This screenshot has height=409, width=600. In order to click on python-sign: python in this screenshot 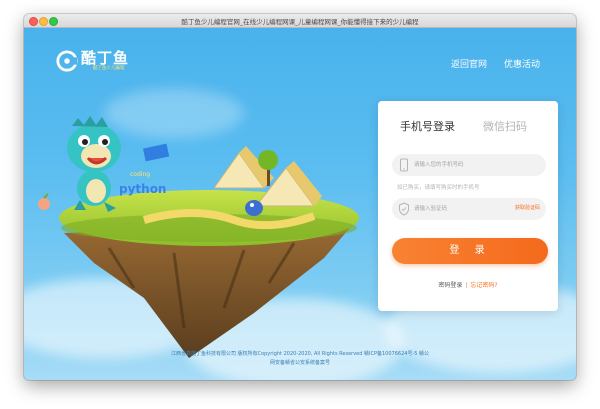, I will do `click(142, 189)`.